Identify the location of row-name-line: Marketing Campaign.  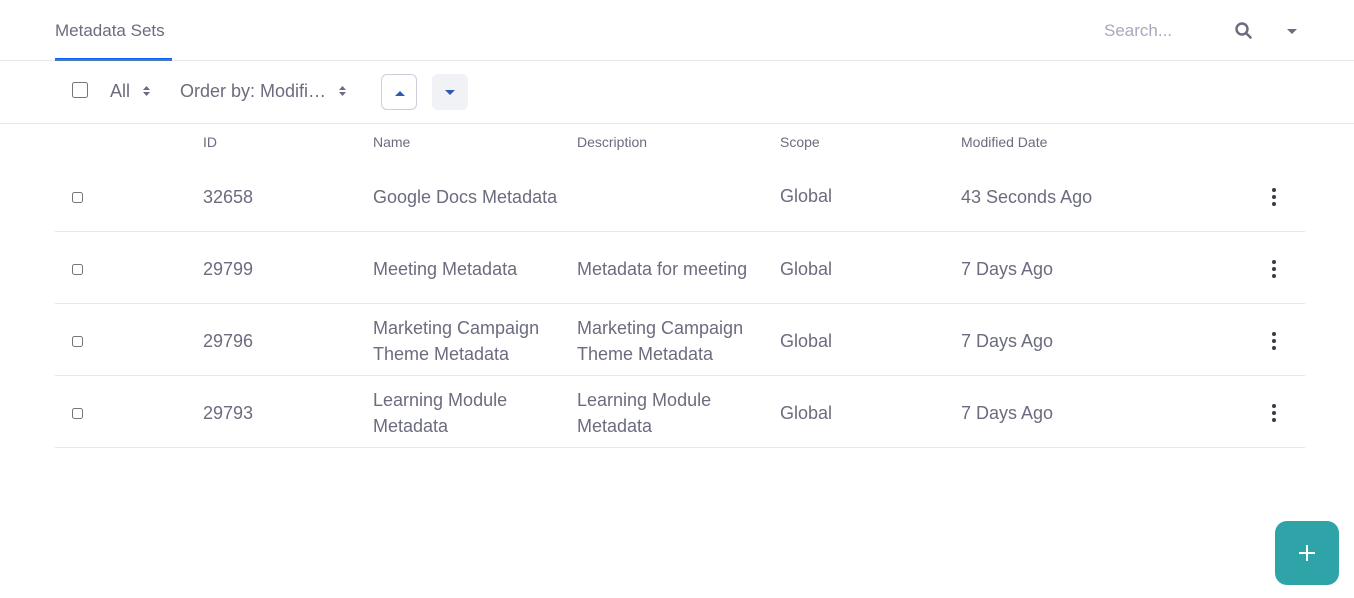
(456, 328).